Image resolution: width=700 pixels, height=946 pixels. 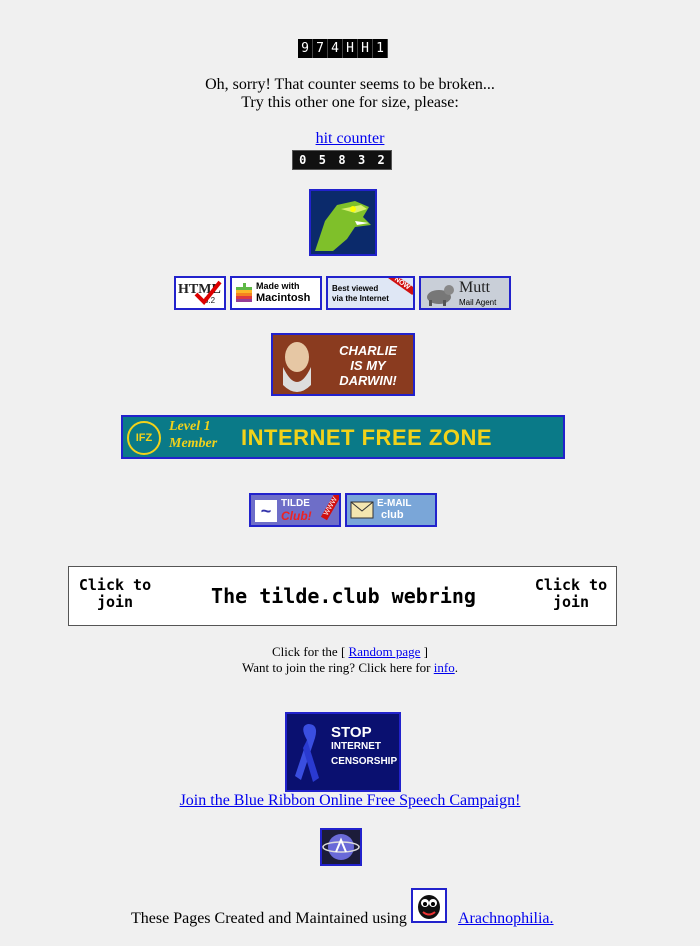 What do you see at coordinates (307, 753) in the screenshot?
I see `blue-ribbon-icon` at bounding box center [307, 753].